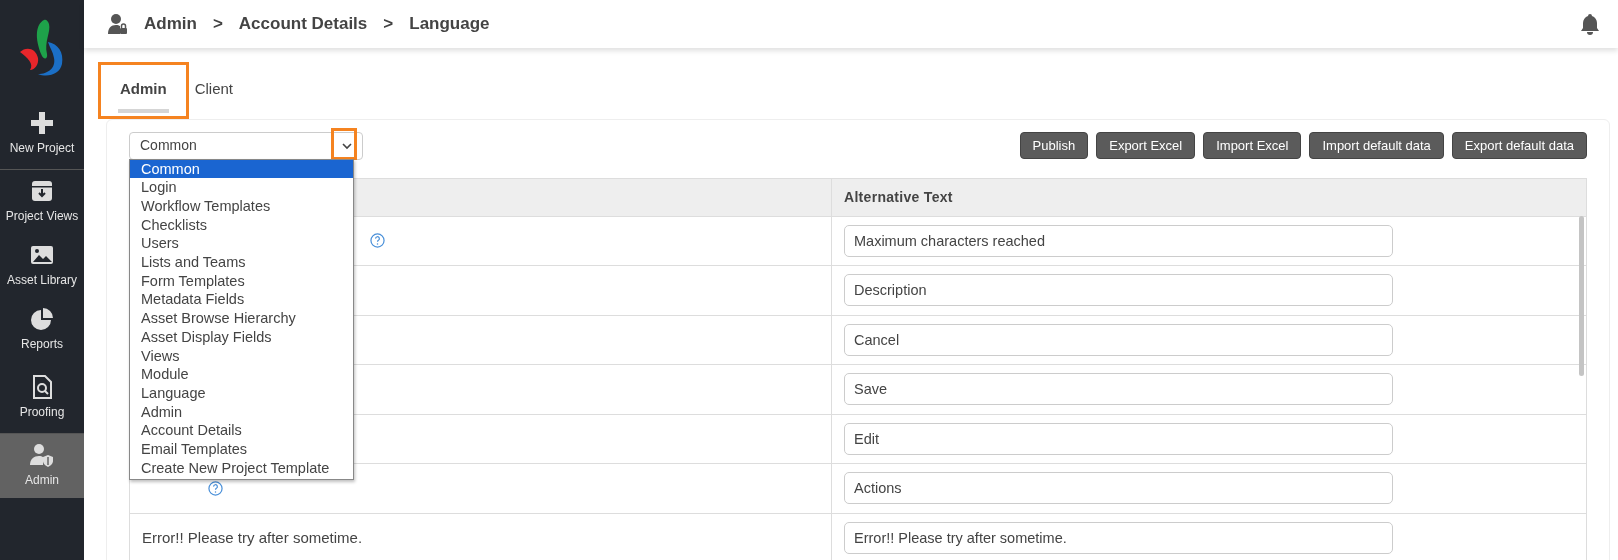 The height and width of the screenshot is (560, 1618). I want to click on table-cell-text: Error!! Please try after sometime., so click(252, 537).